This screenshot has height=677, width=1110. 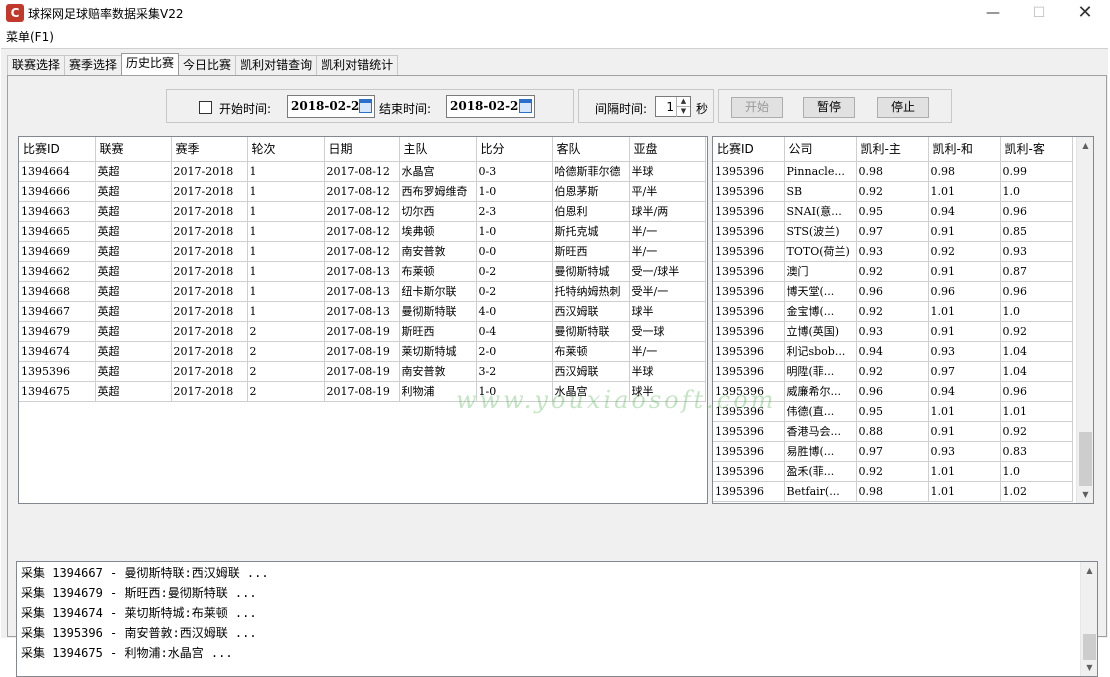 What do you see at coordinates (757, 107) in the screenshot?
I see `start-button: 开始` at bounding box center [757, 107].